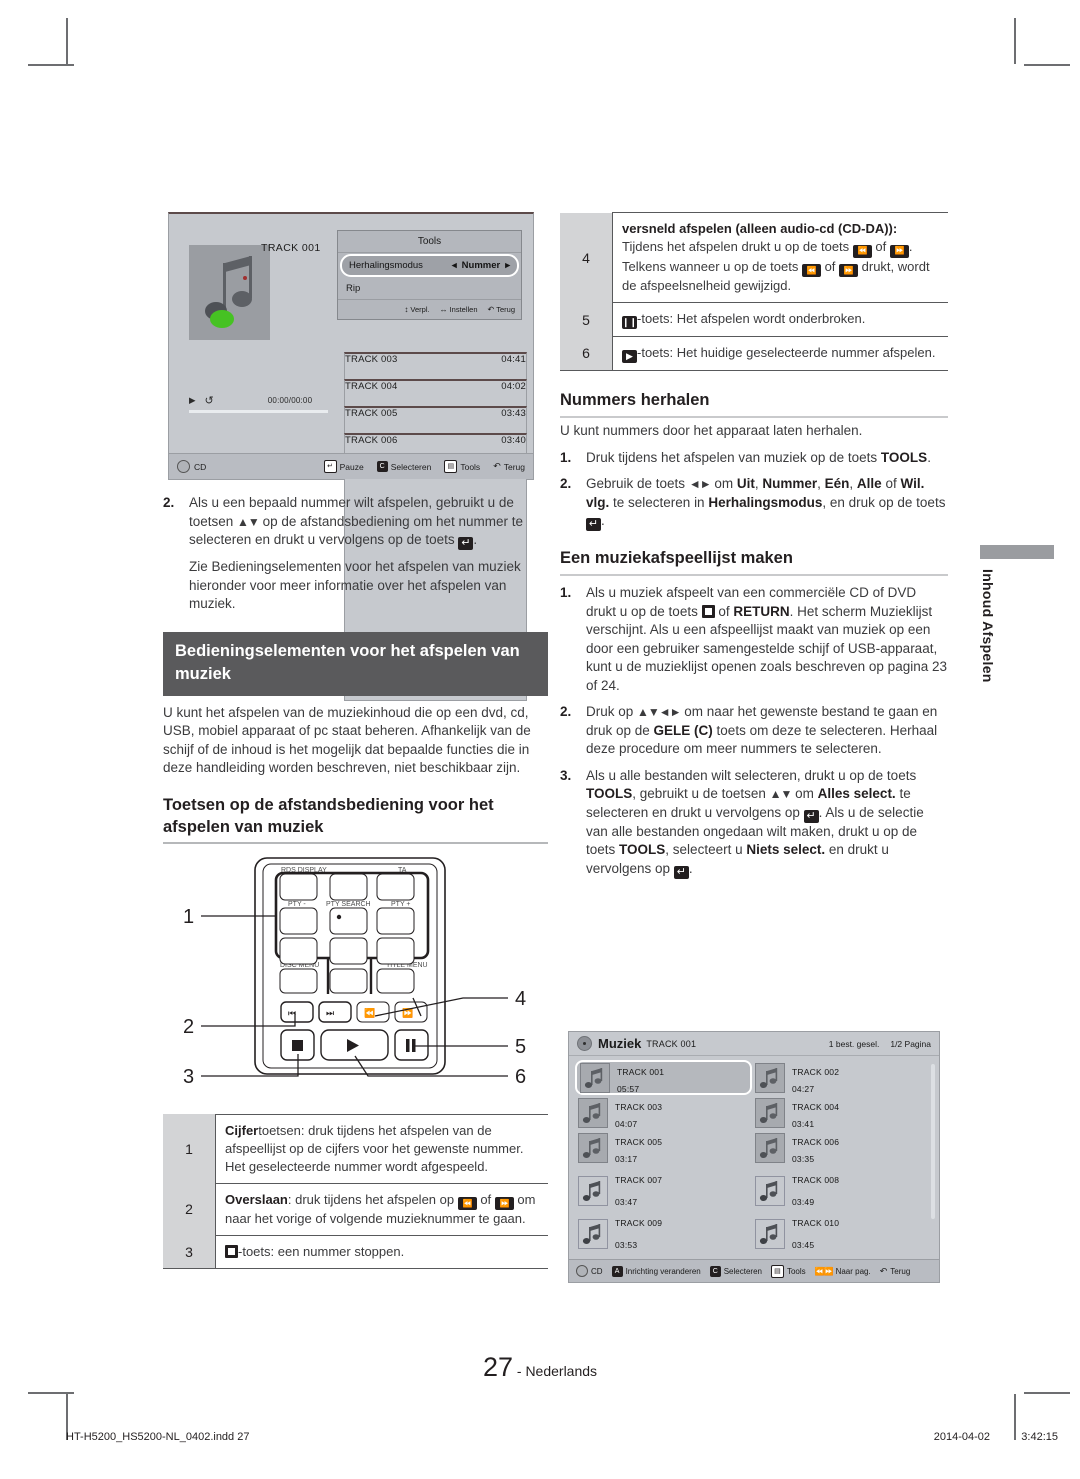 The image size is (1080, 1479). I want to click on hint-naar-pagina: ⏪⏩ Naar pag., so click(843, 1271).